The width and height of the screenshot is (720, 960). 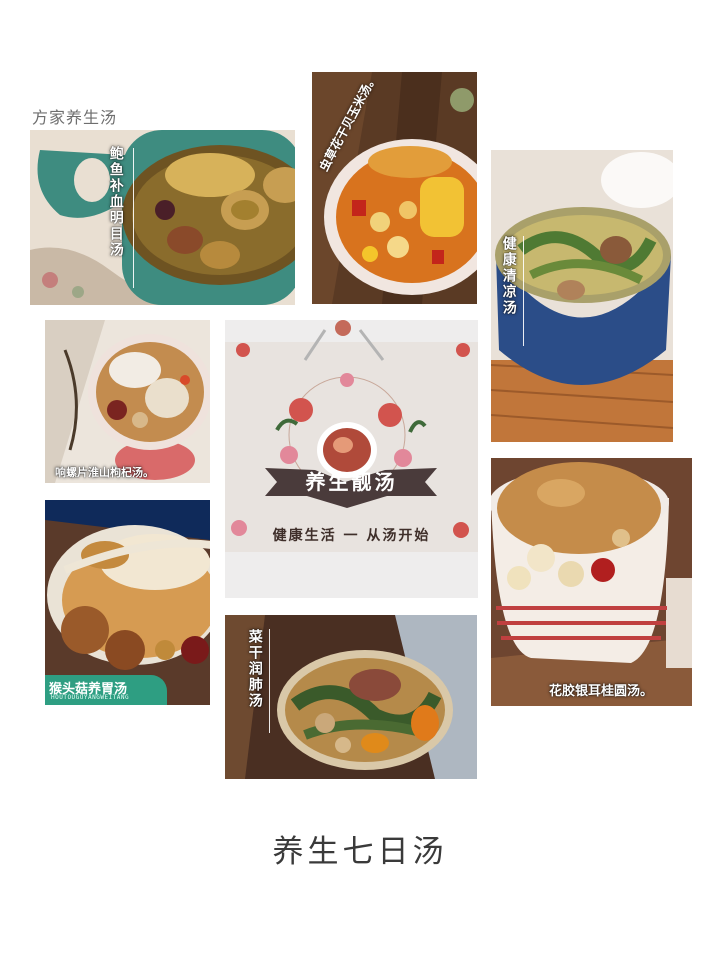 What do you see at coordinates (591, 582) in the screenshot?
I see `photo-gelatin-soup: 花胶银耳桂圆汤。` at bounding box center [591, 582].